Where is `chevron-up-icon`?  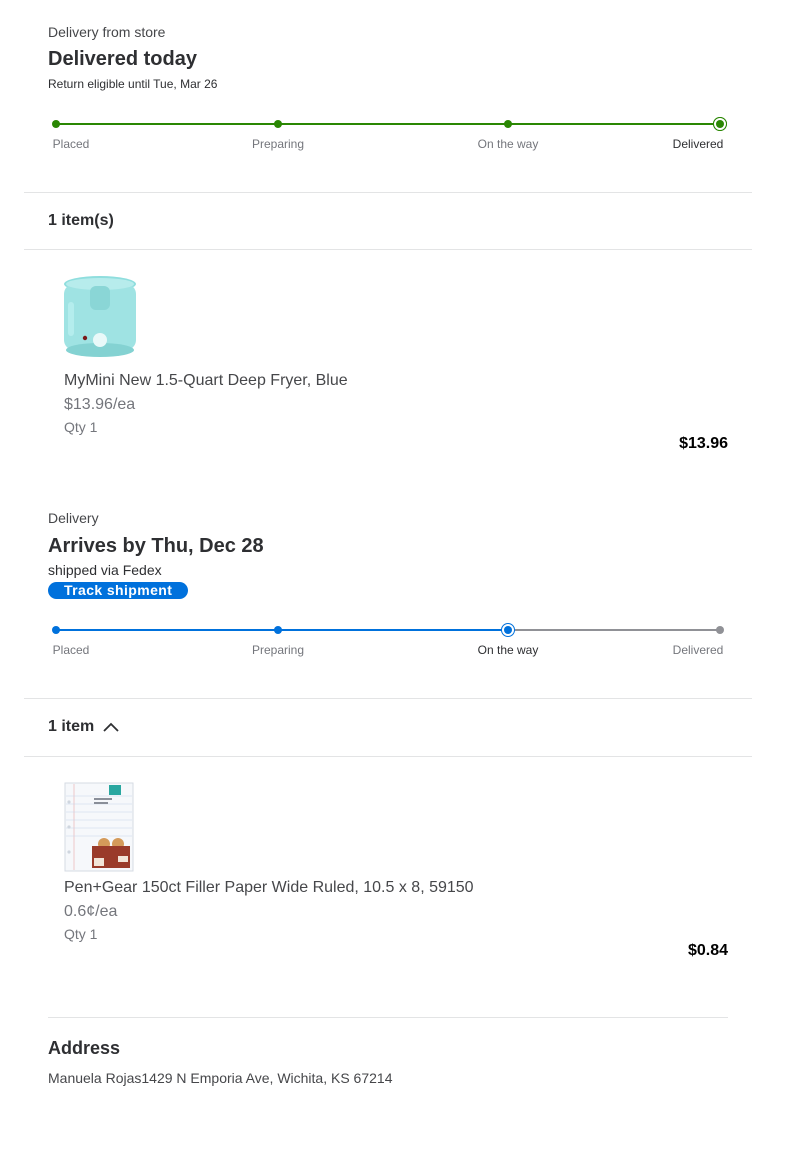
chevron-up-icon is located at coordinates (111, 727).